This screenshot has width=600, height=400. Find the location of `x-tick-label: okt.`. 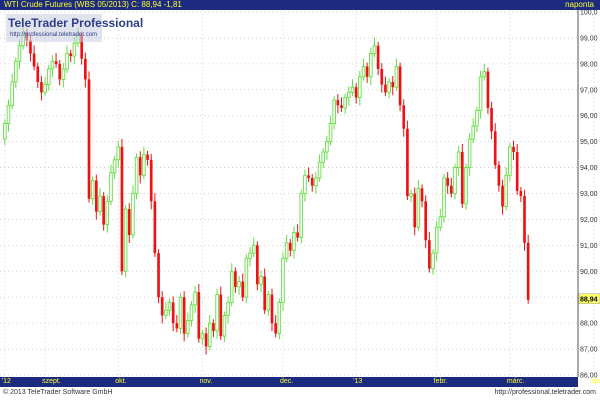

x-tick-label: okt. is located at coordinates (121, 381).